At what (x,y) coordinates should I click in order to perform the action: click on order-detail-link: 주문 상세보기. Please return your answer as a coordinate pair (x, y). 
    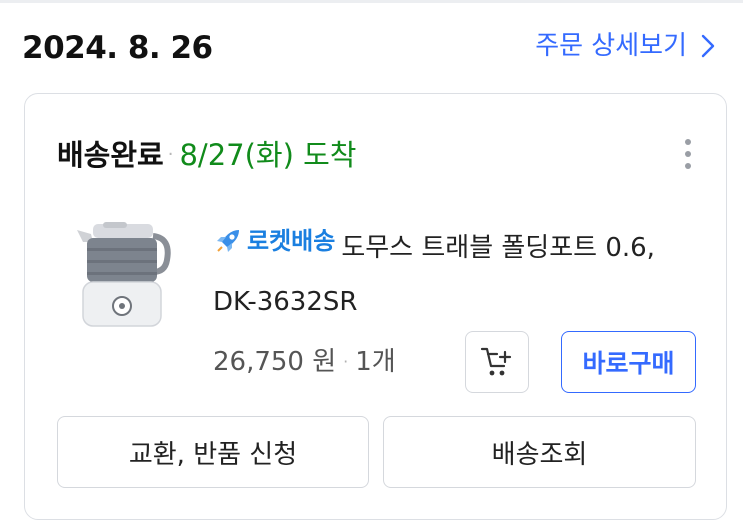
    Looking at the image, I should click on (625, 46).